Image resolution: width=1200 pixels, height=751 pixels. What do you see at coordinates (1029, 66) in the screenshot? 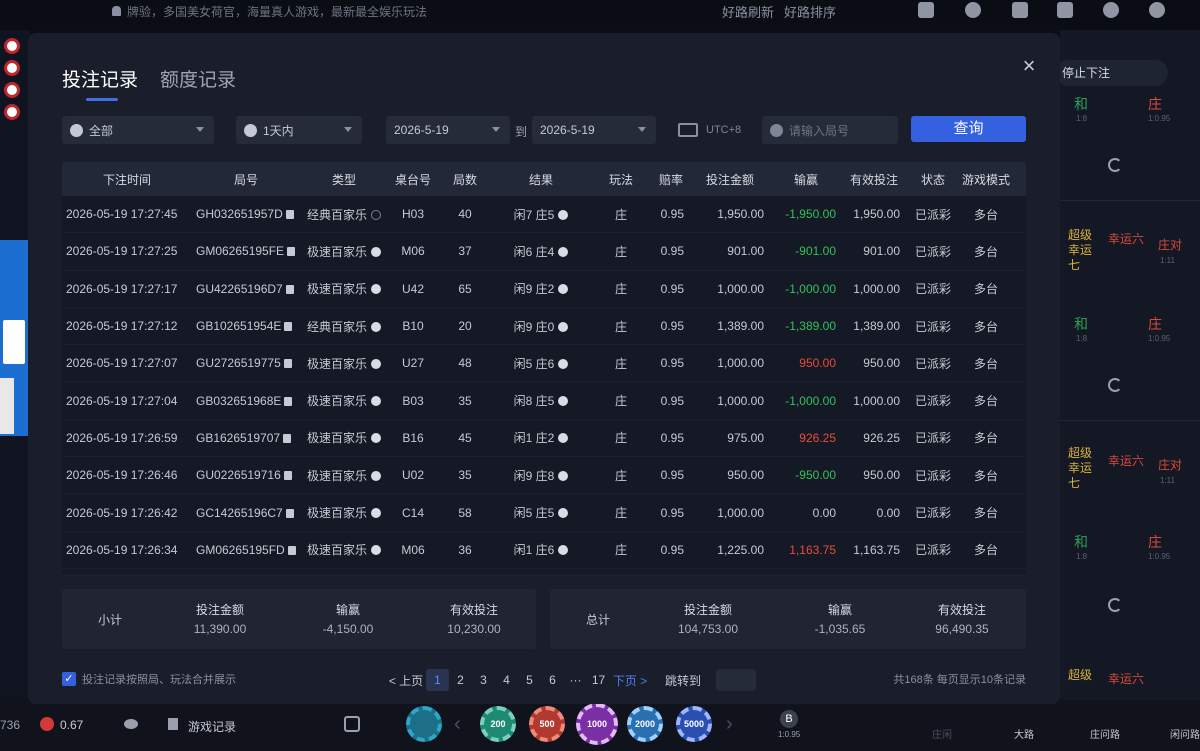
I see `close-icon: ×` at bounding box center [1029, 66].